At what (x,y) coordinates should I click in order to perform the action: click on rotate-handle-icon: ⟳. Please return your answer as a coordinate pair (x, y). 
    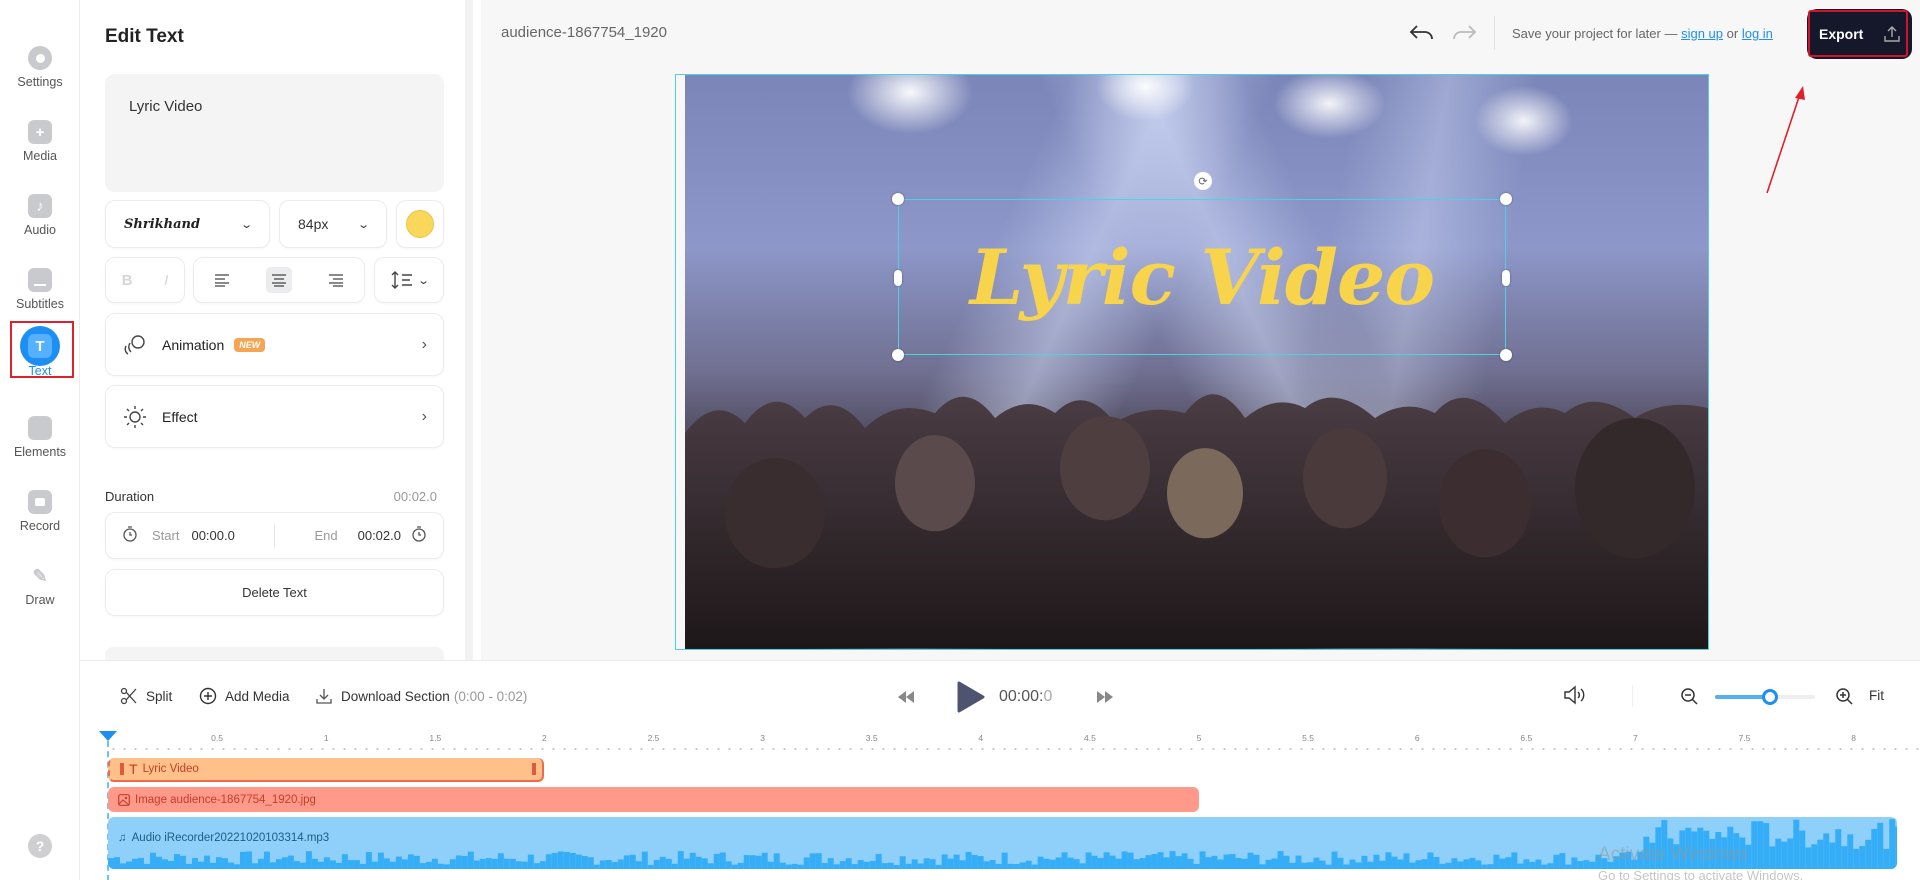
    Looking at the image, I should click on (1203, 181).